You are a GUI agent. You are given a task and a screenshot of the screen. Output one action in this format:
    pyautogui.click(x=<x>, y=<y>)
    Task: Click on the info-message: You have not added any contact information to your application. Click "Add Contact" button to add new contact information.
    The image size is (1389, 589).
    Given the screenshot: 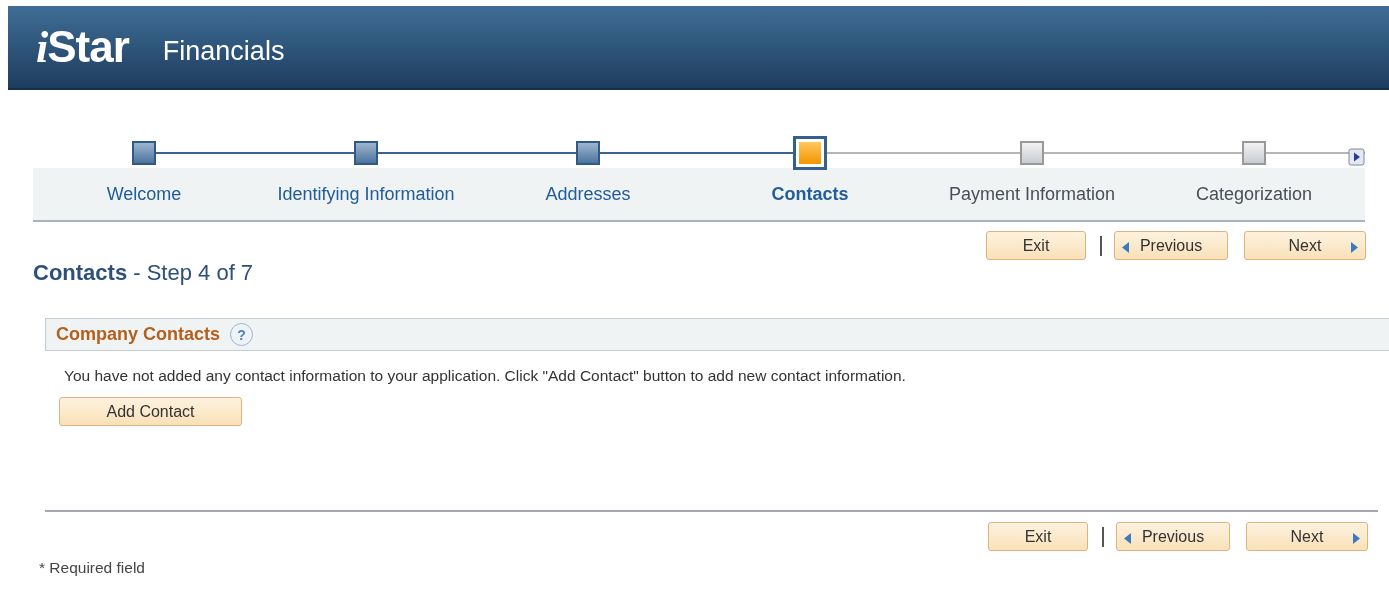 What is the action you would take?
    pyautogui.click(x=485, y=376)
    